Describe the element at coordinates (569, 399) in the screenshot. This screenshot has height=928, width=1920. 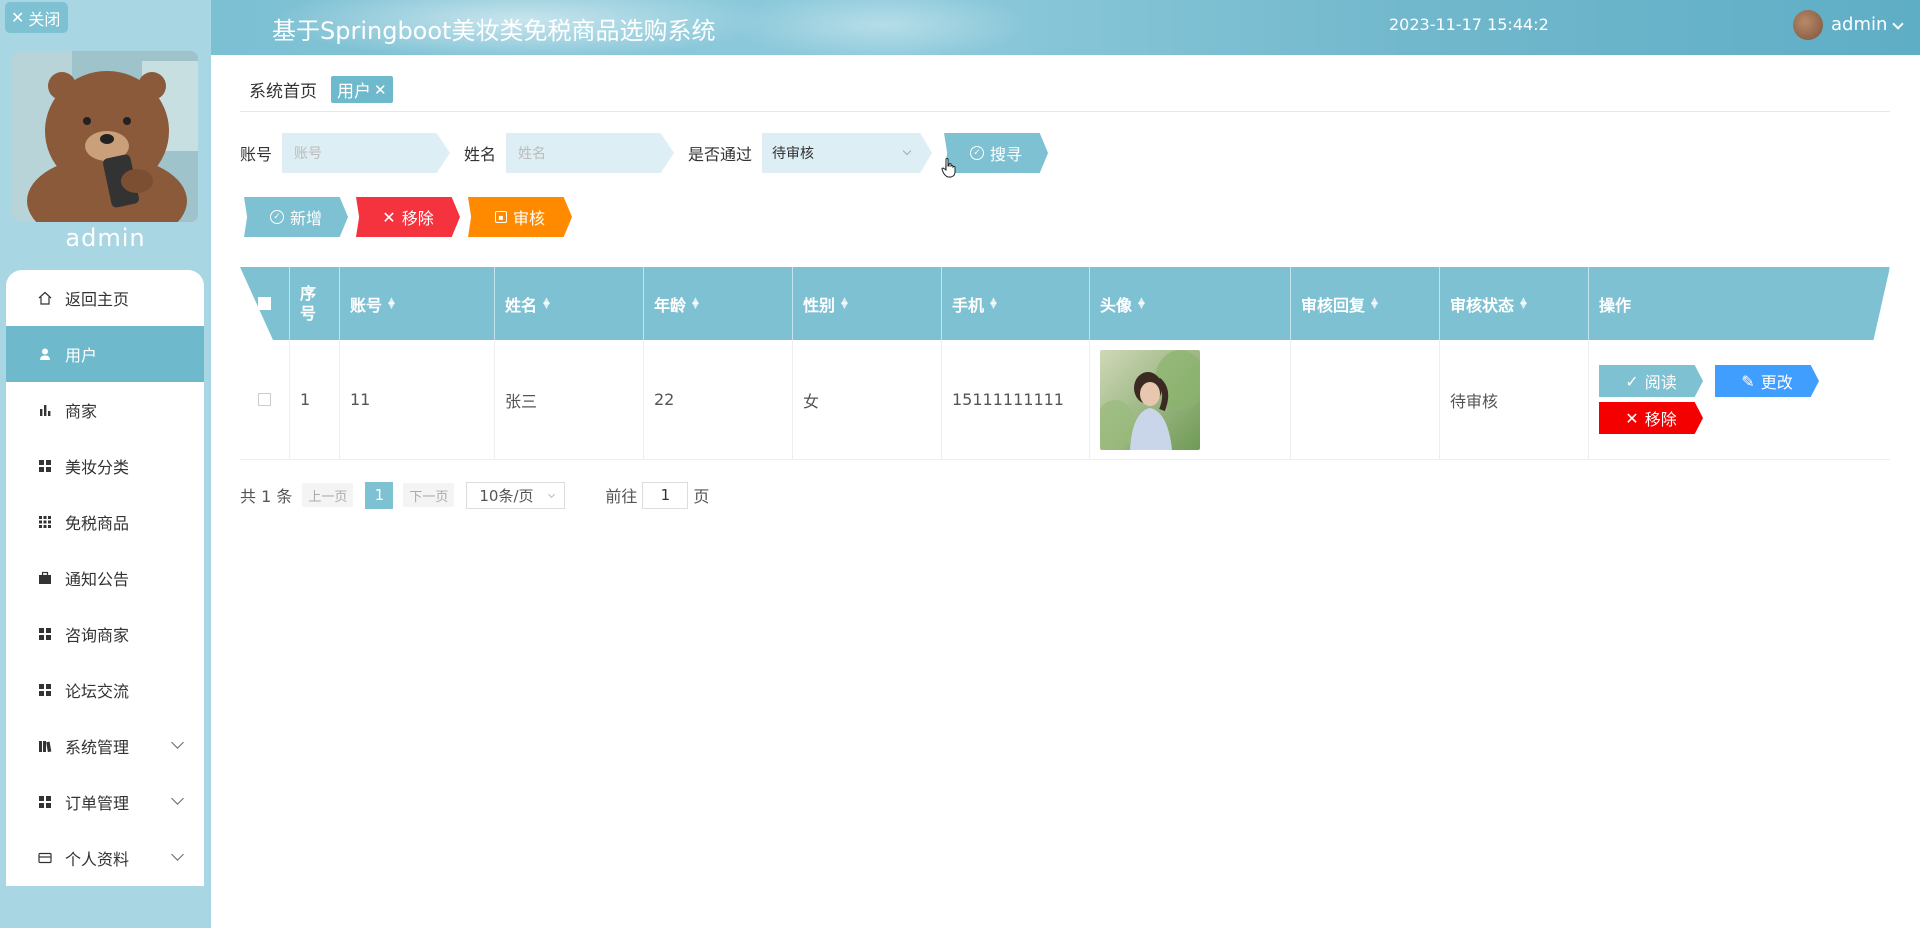
I see `cell-name: 张三` at that location.